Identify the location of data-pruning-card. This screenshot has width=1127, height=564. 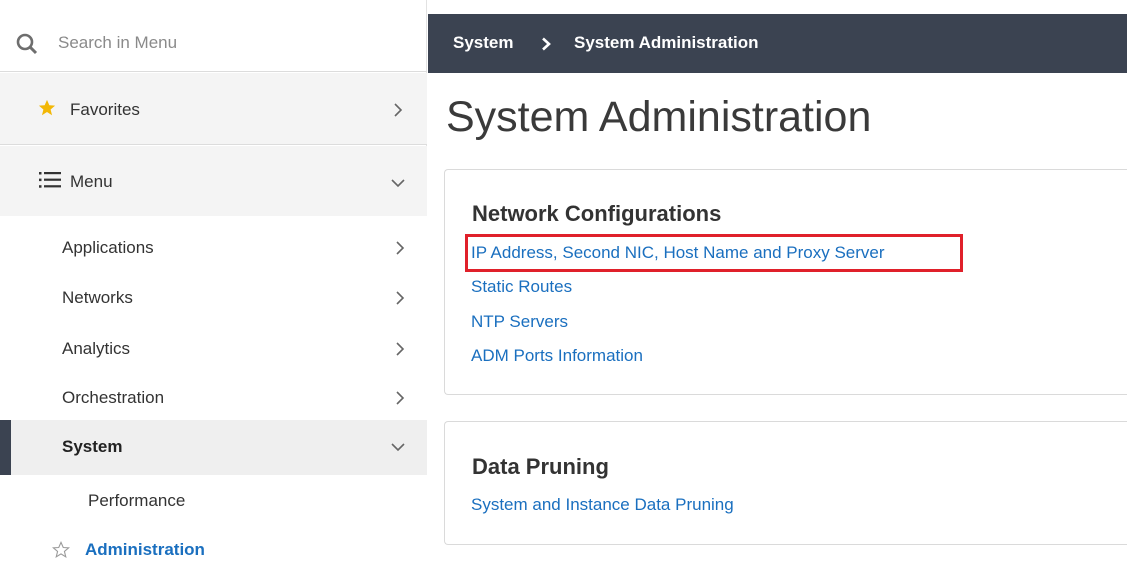
(785, 483).